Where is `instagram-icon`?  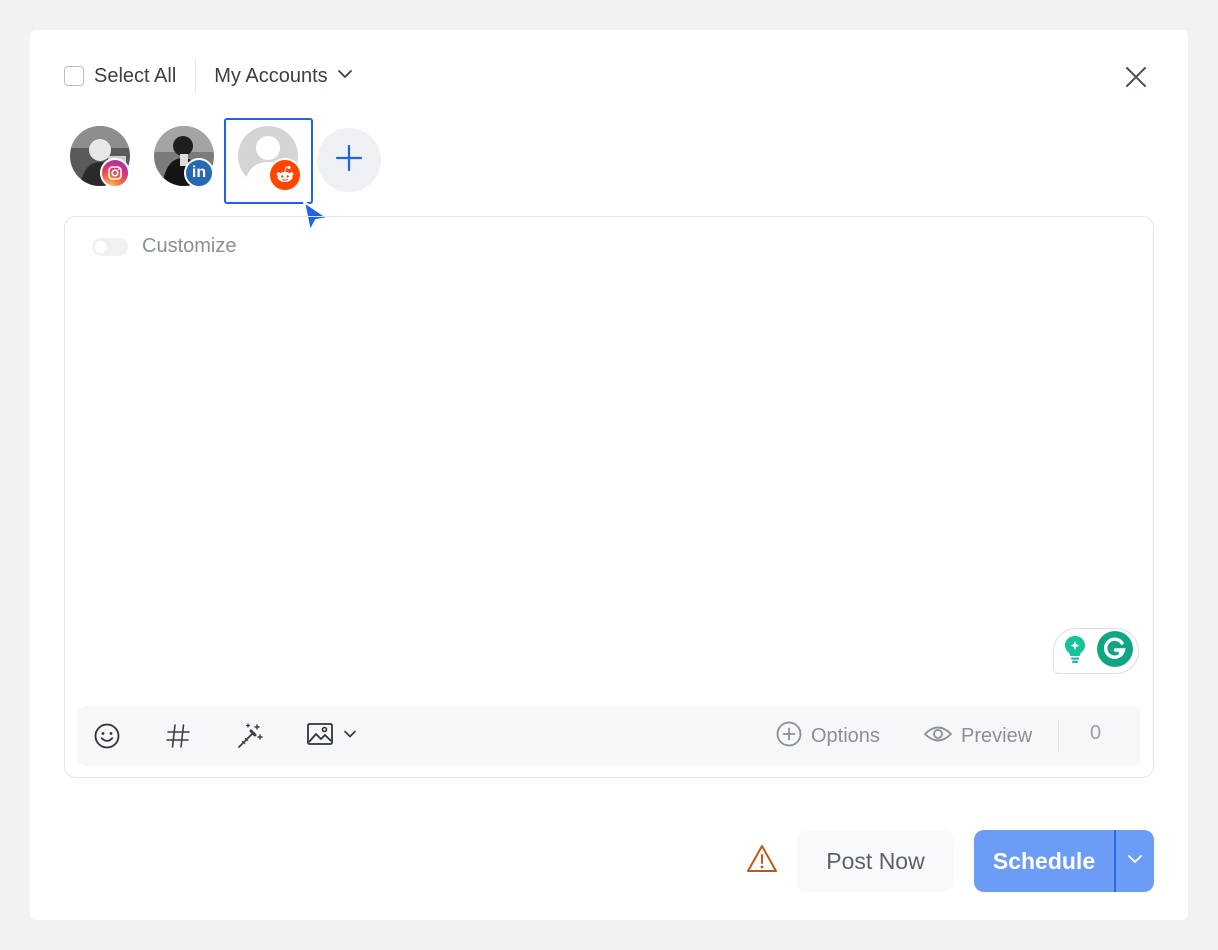
instagram-icon is located at coordinates (115, 173).